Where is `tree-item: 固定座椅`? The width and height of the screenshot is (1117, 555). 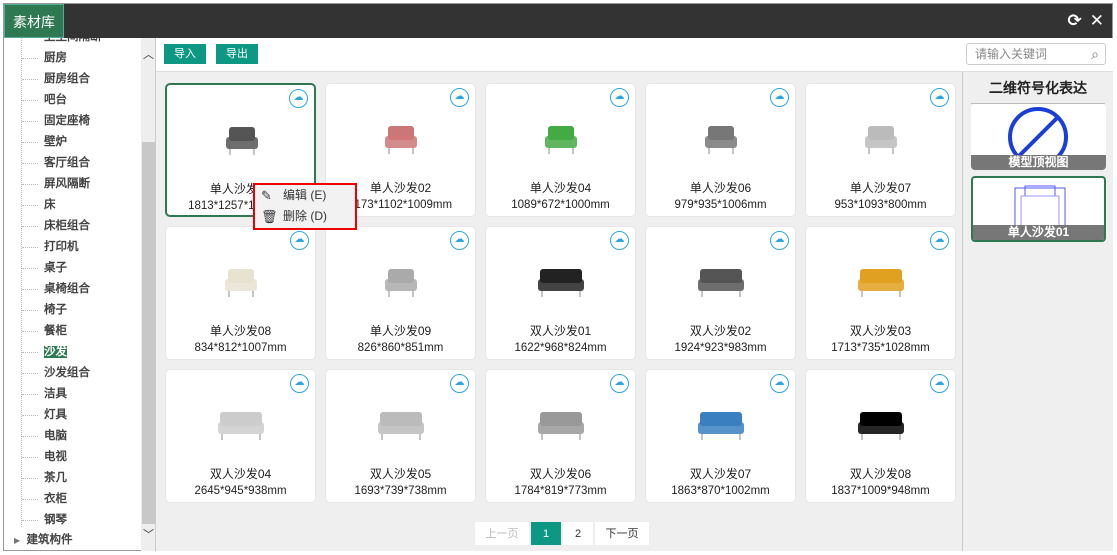
tree-item: 固定座椅 is located at coordinates (72, 121).